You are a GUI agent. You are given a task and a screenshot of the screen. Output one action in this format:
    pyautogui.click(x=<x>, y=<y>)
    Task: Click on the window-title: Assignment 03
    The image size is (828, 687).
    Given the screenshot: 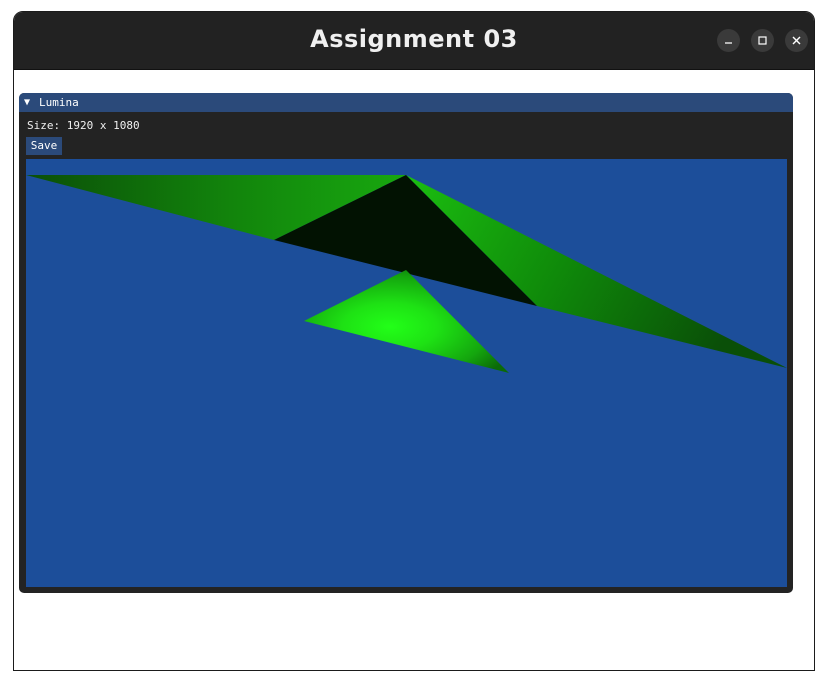 What is the action you would take?
    pyautogui.click(x=414, y=39)
    